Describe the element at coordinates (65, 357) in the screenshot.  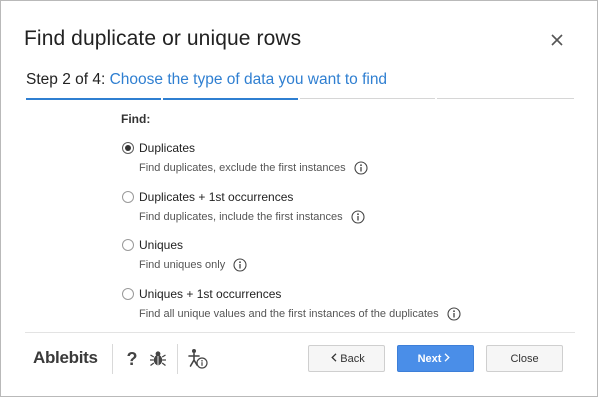
I see `brand-logo: Ablebits` at that location.